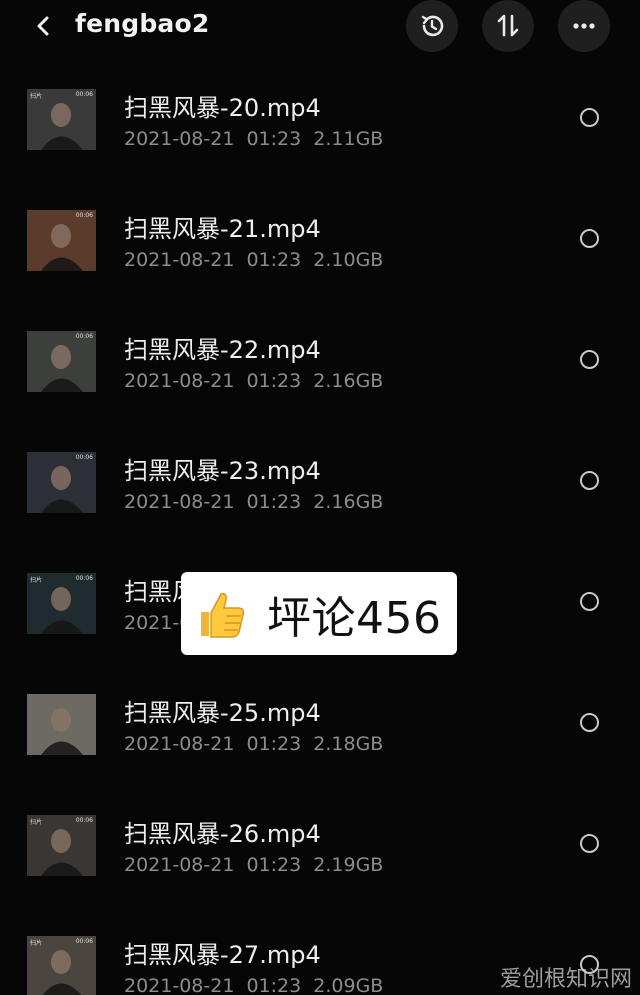 The image size is (640, 995). What do you see at coordinates (348, 744) in the screenshot?
I see `file-size: 2.18GB` at bounding box center [348, 744].